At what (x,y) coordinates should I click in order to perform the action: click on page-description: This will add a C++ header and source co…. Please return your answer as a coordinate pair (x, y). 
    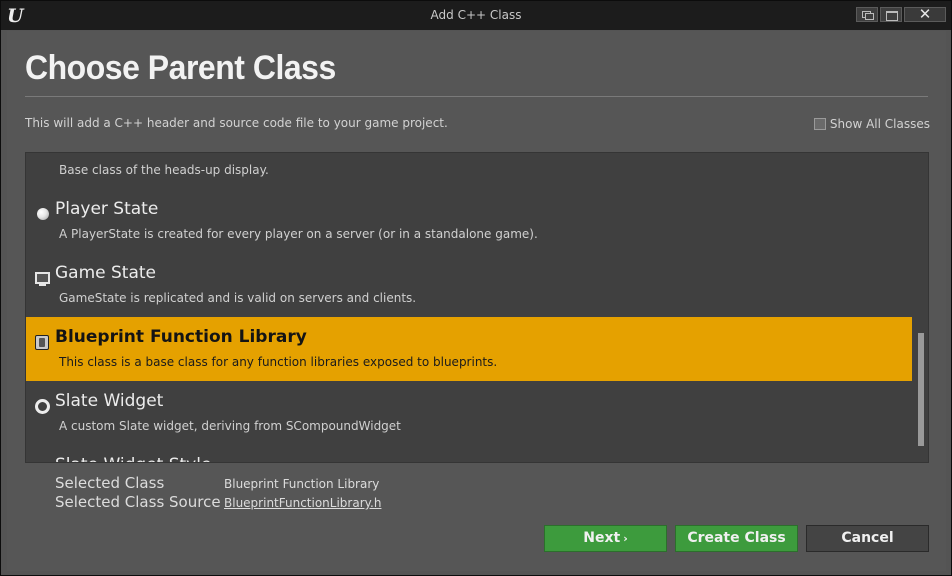
    Looking at the image, I should click on (236, 123).